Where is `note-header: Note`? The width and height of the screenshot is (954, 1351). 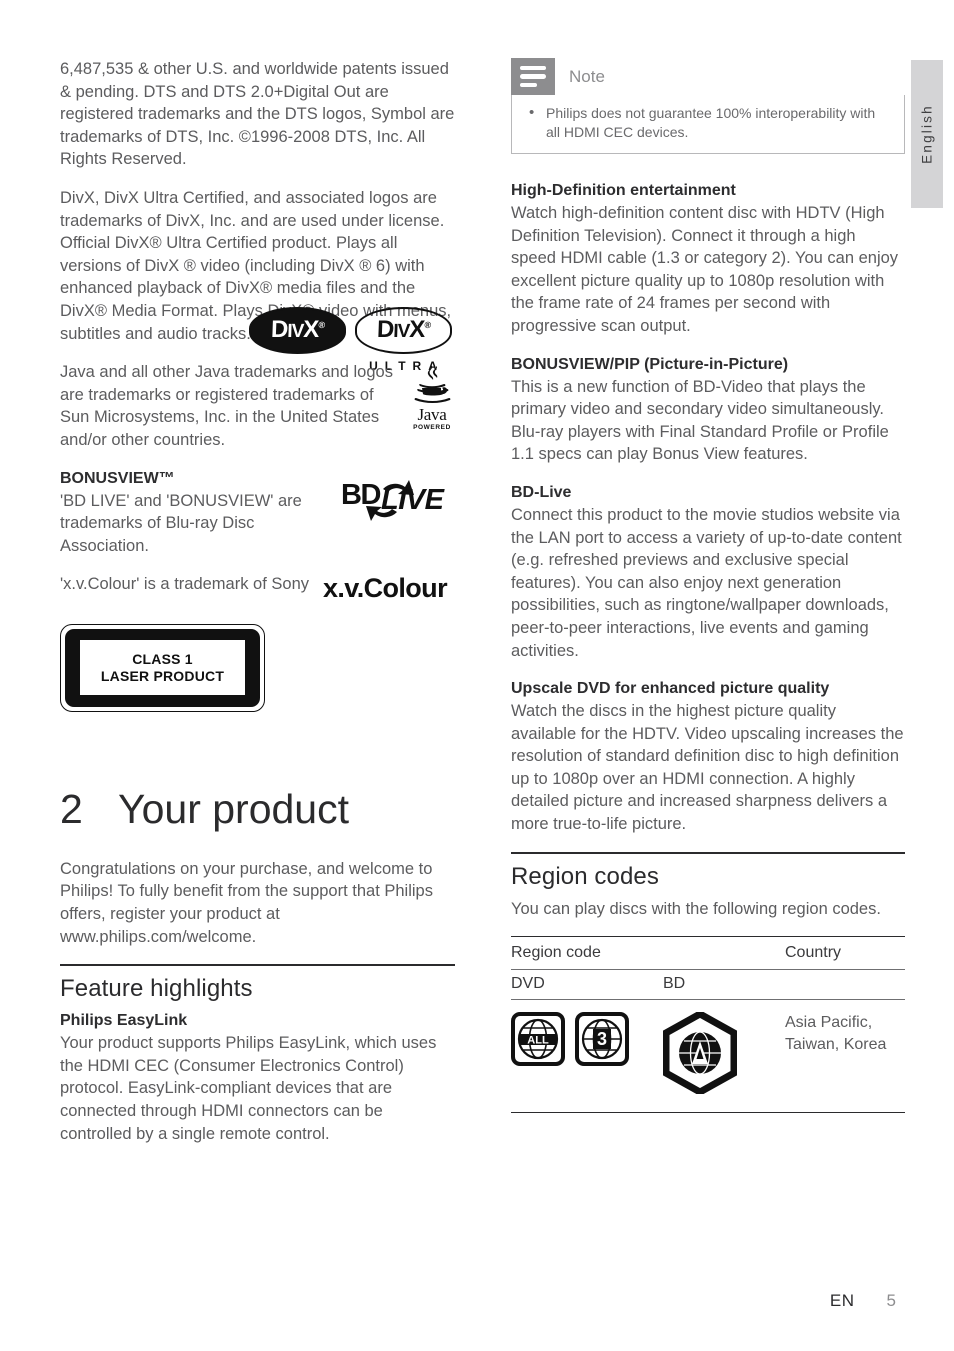
note-header: Note is located at coordinates (708, 76).